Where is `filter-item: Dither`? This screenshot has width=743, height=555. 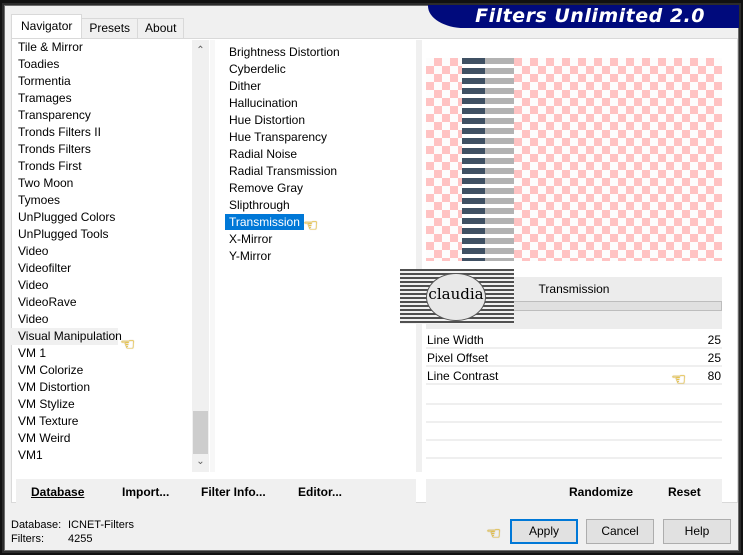
filter-item: Dither is located at coordinates (316, 86).